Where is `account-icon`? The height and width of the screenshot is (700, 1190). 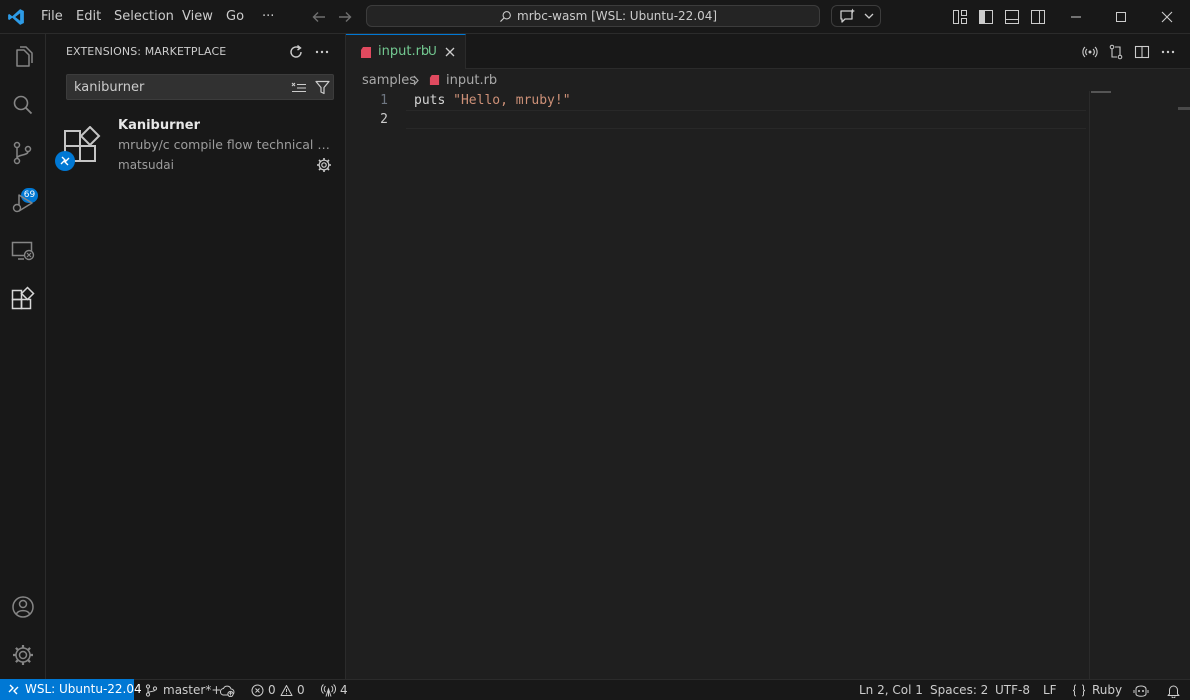 account-icon is located at coordinates (23, 607).